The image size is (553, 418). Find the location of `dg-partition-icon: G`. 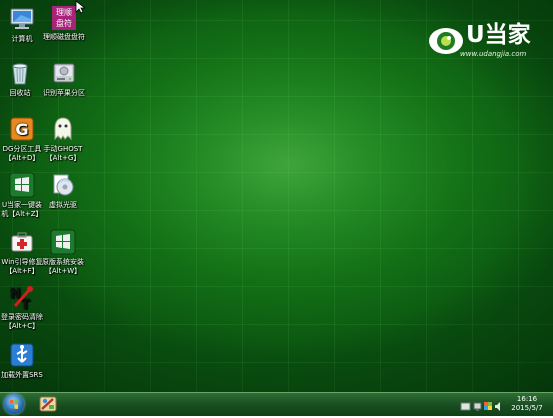

dg-partition-icon: G is located at coordinates (22, 129).